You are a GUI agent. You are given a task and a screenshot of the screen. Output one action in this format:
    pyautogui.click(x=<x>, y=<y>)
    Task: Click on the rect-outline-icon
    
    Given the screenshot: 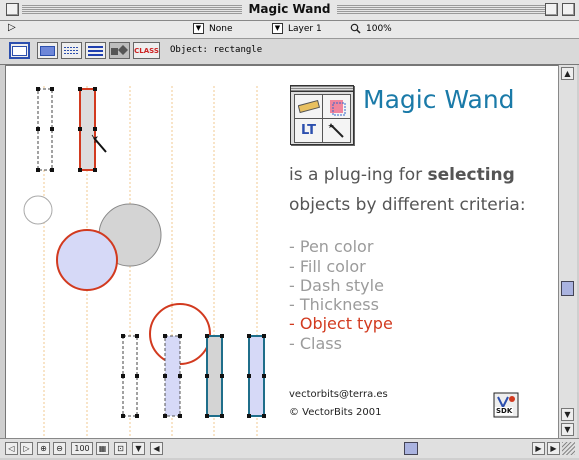 What is the action you would take?
    pyautogui.click(x=19, y=50)
    